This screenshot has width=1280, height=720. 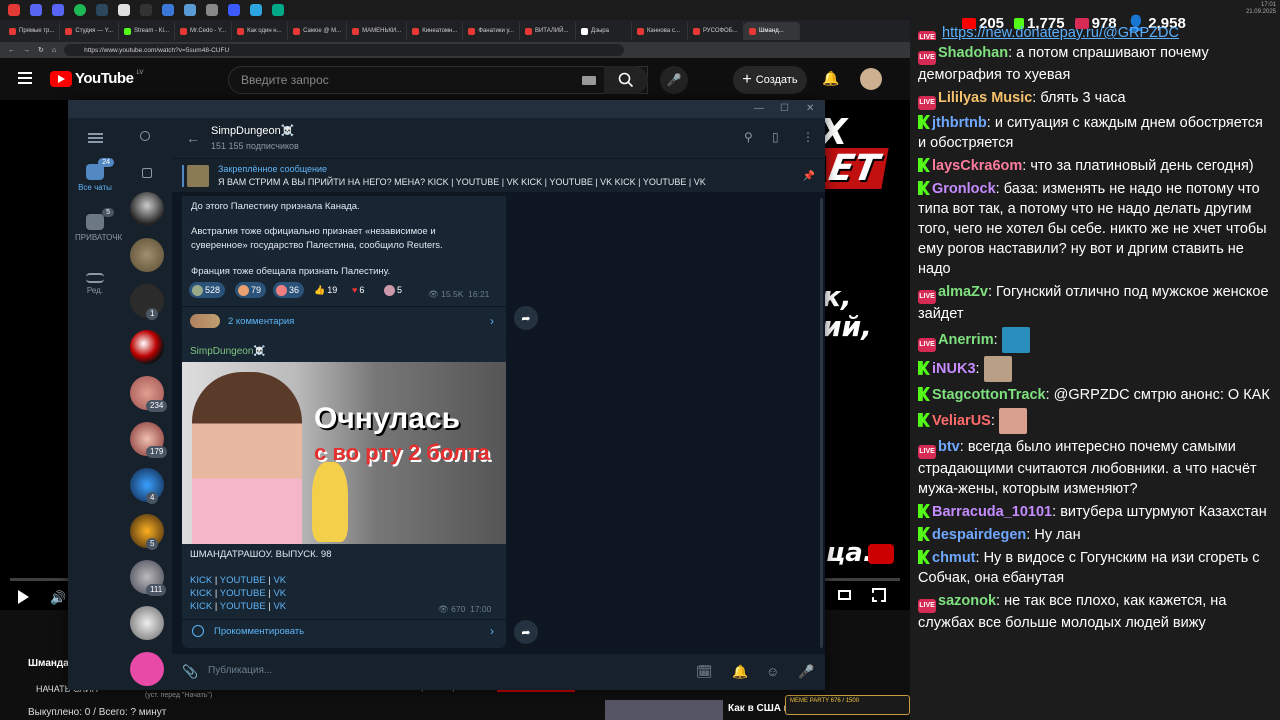 What do you see at coordinates (758, 708) in the screenshot?
I see `recommended-title: Как в США к` at bounding box center [758, 708].